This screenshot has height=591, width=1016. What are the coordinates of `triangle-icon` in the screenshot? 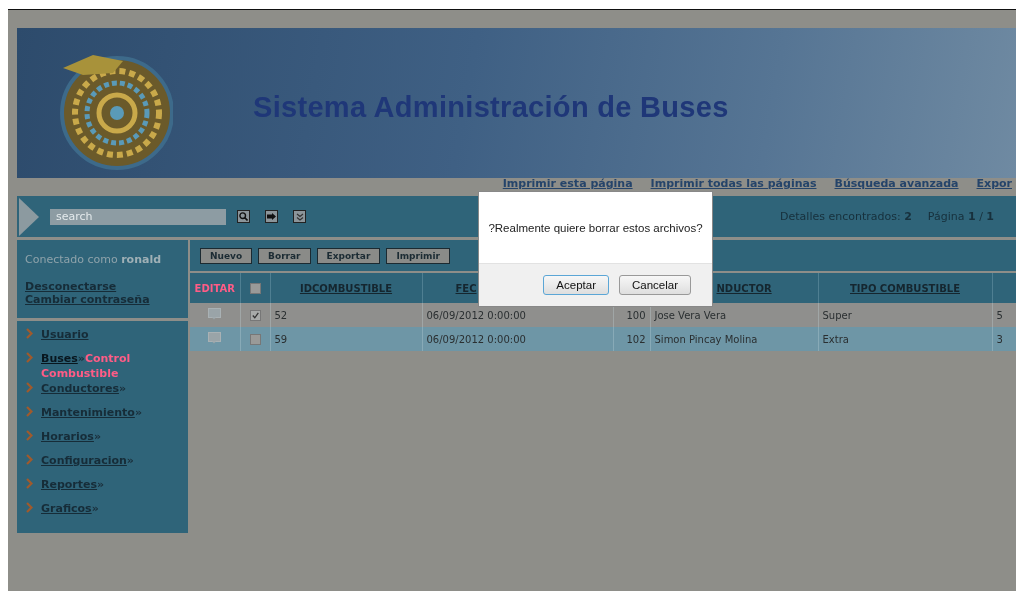 It's located at (29, 216).